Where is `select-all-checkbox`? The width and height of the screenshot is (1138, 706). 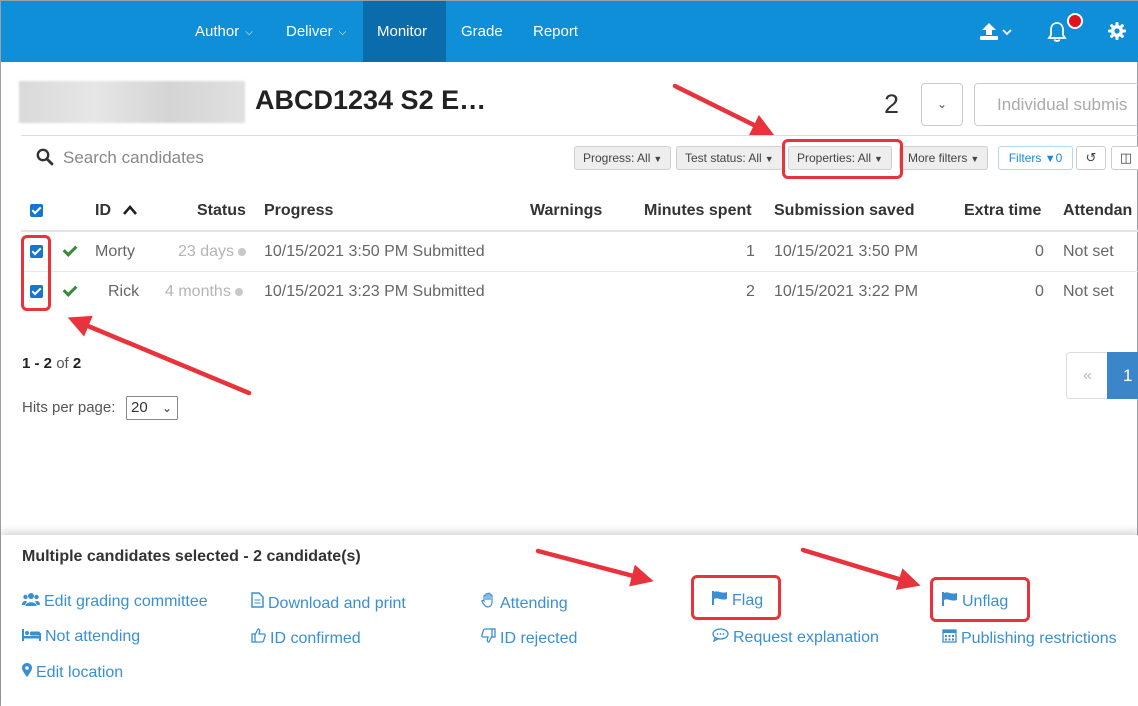
select-all-checkbox is located at coordinates (36, 210).